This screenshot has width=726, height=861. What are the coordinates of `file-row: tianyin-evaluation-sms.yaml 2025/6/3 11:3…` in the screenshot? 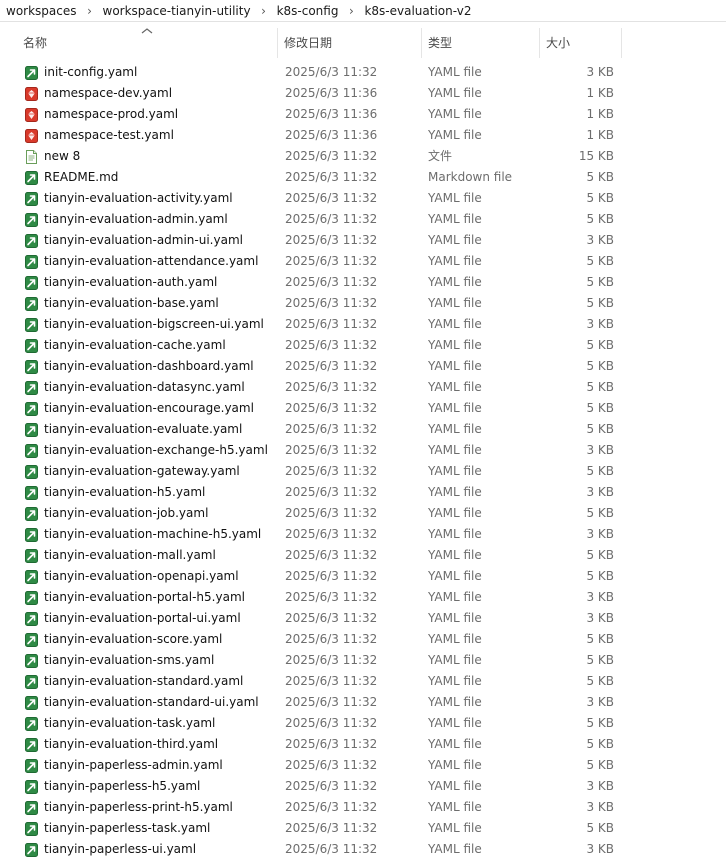 It's located at (363, 660).